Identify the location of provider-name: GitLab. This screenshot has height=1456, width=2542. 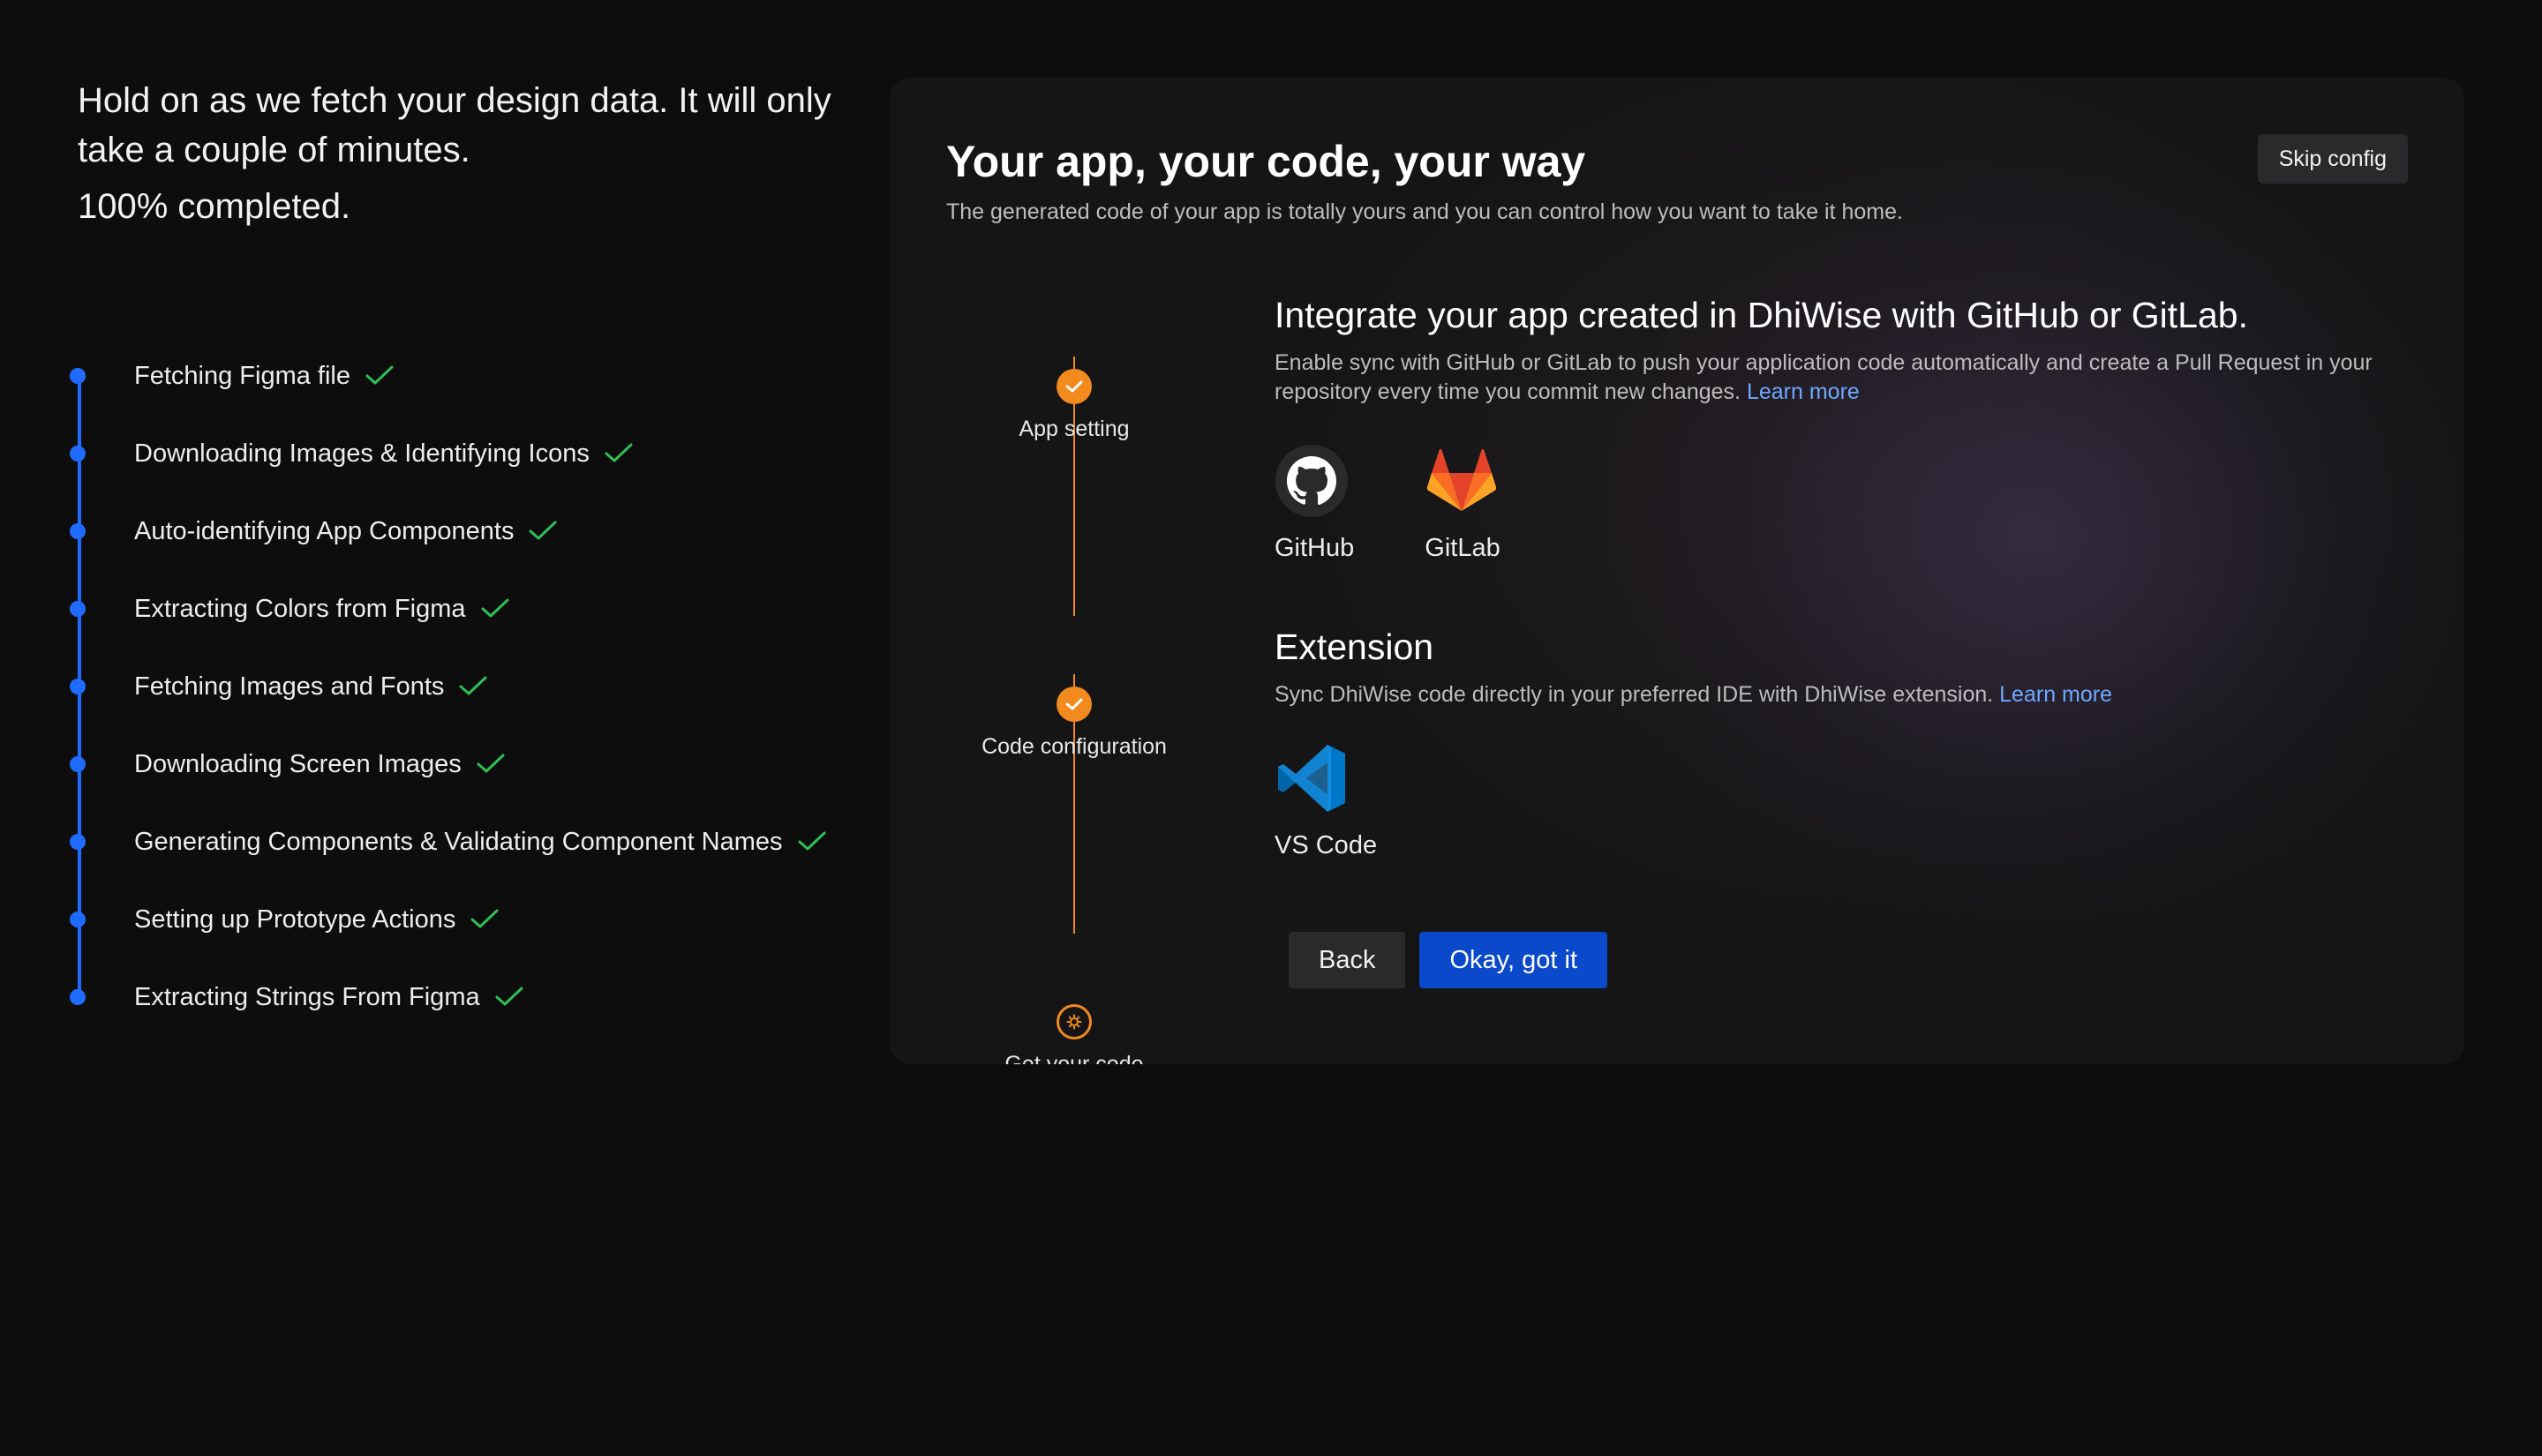
(1462, 548).